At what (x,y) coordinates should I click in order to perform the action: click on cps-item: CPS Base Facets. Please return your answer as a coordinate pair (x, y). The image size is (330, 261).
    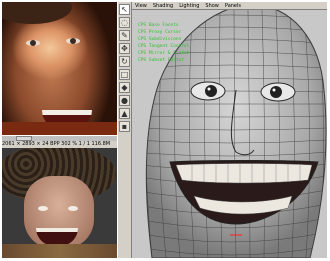
    Looking at the image, I should click on (163, 25).